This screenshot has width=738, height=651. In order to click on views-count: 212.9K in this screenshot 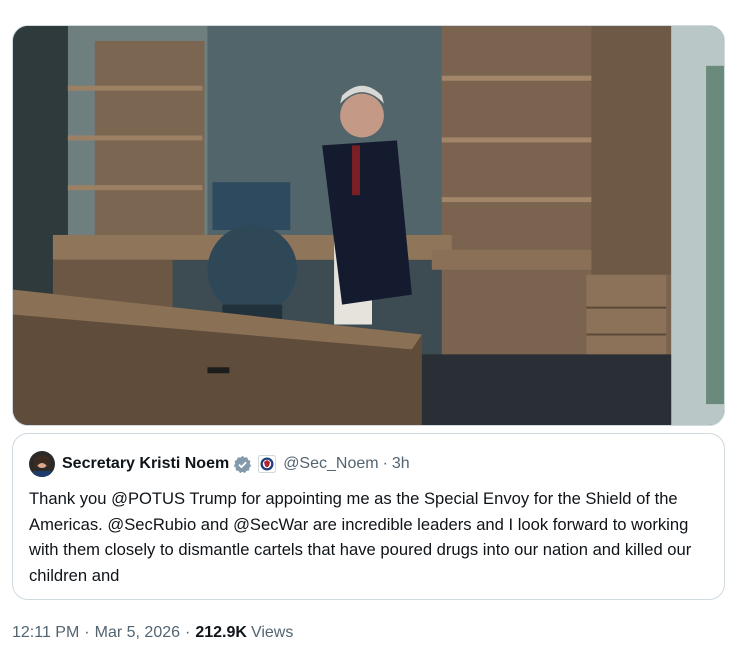, I will do `click(221, 633)`.